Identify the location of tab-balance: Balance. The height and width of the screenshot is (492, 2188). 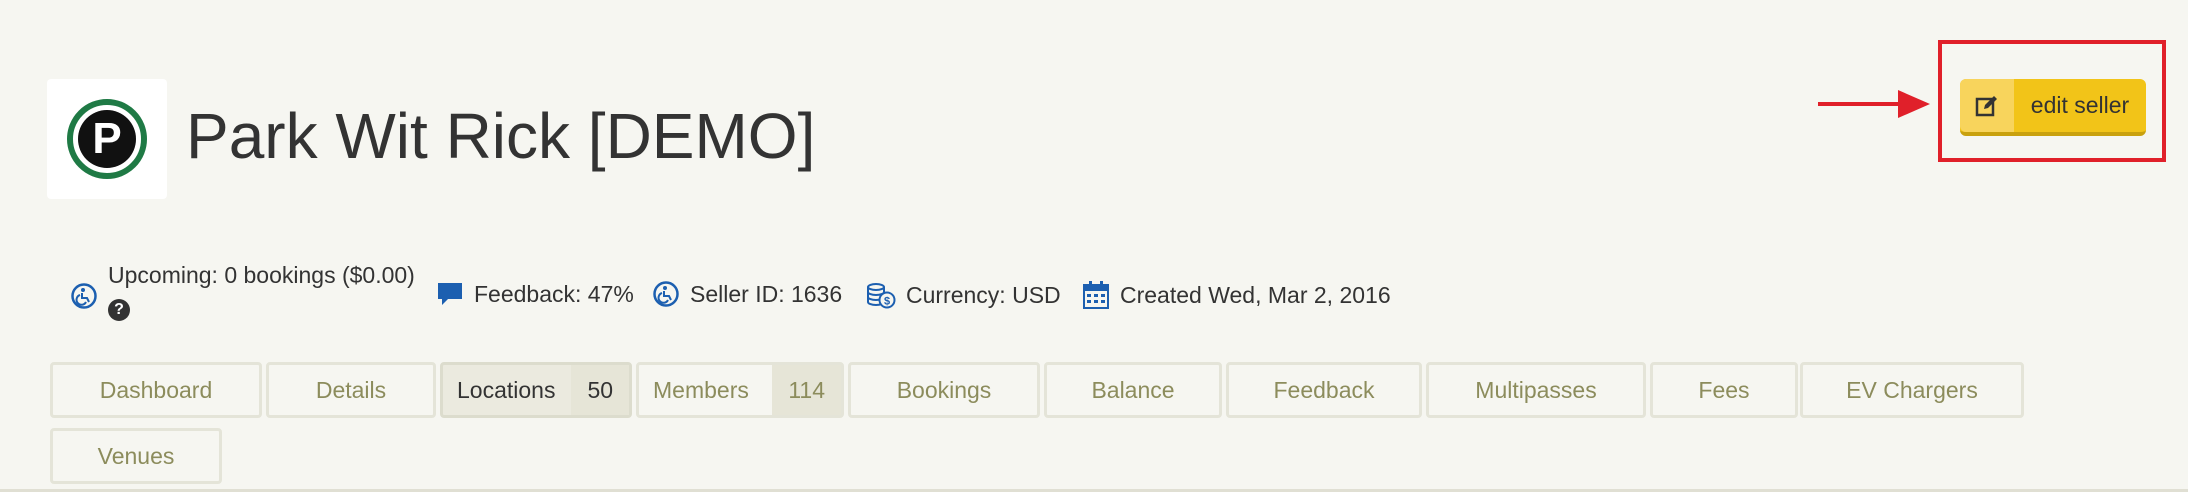
(1133, 390).